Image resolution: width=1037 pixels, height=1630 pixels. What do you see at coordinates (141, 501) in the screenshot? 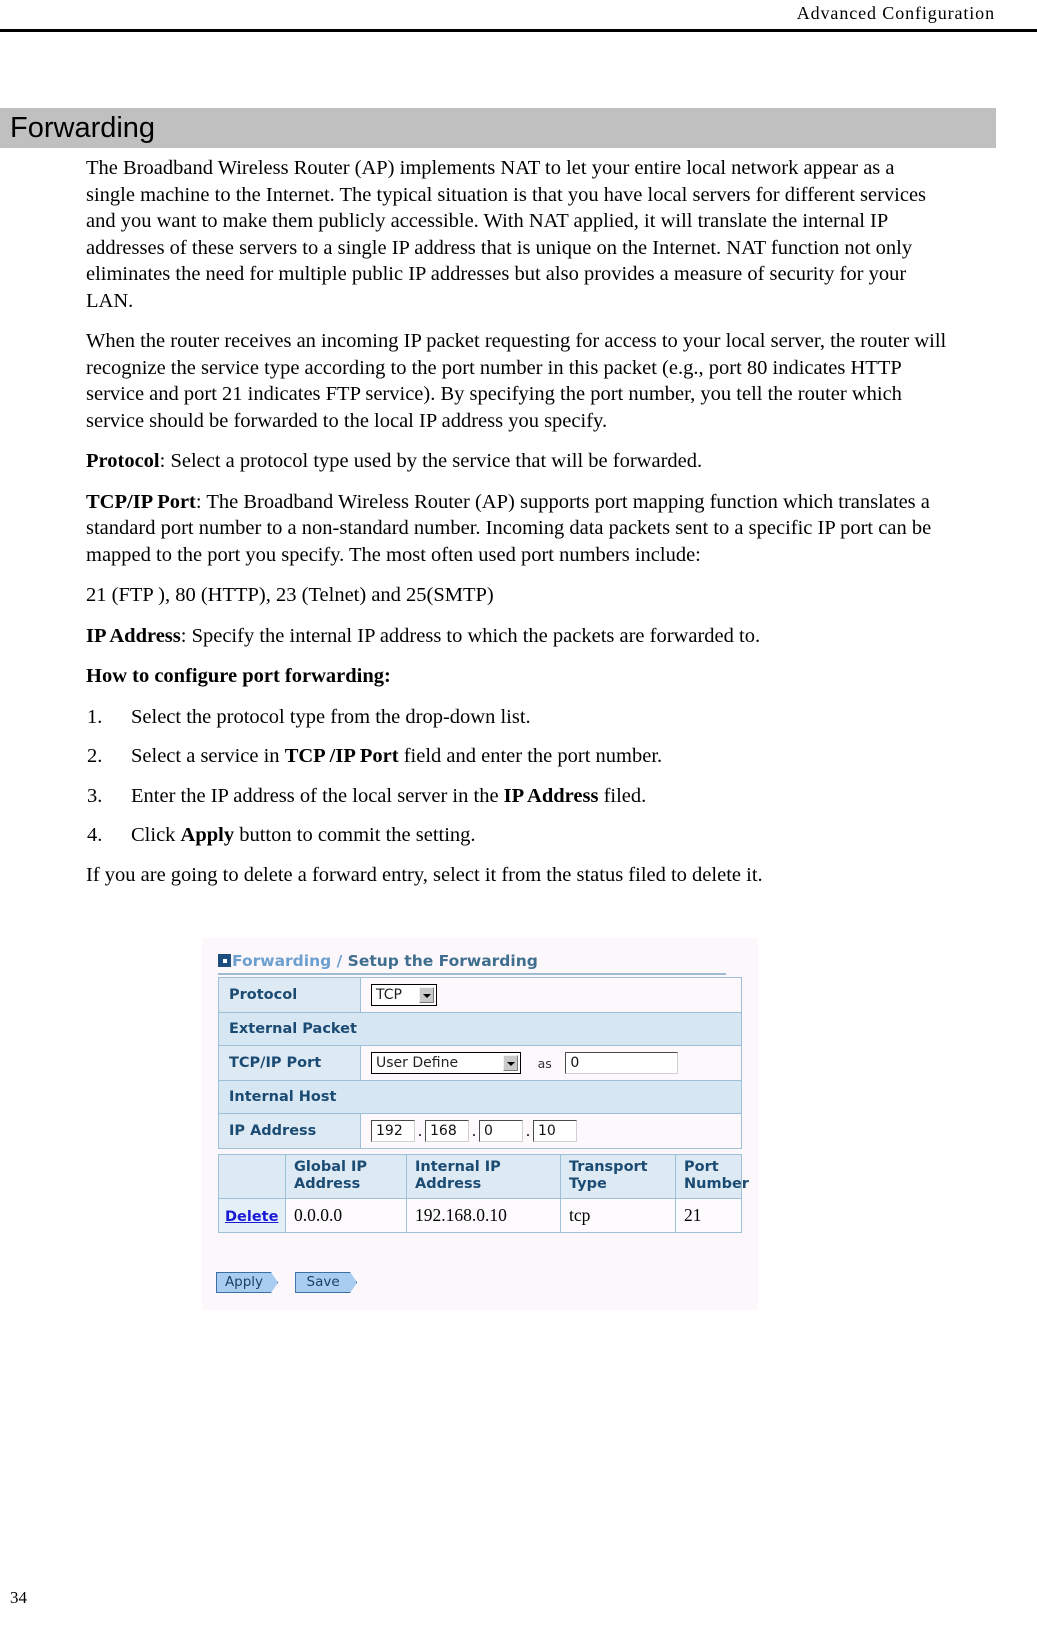
I see `term-tcpip-port: TCP/IP Port` at bounding box center [141, 501].